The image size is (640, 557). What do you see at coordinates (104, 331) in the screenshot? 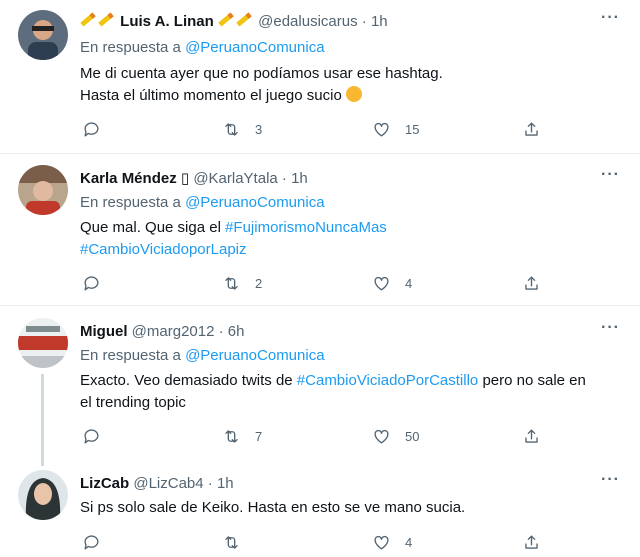
I see `display-name: Miguel` at bounding box center [104, 331].